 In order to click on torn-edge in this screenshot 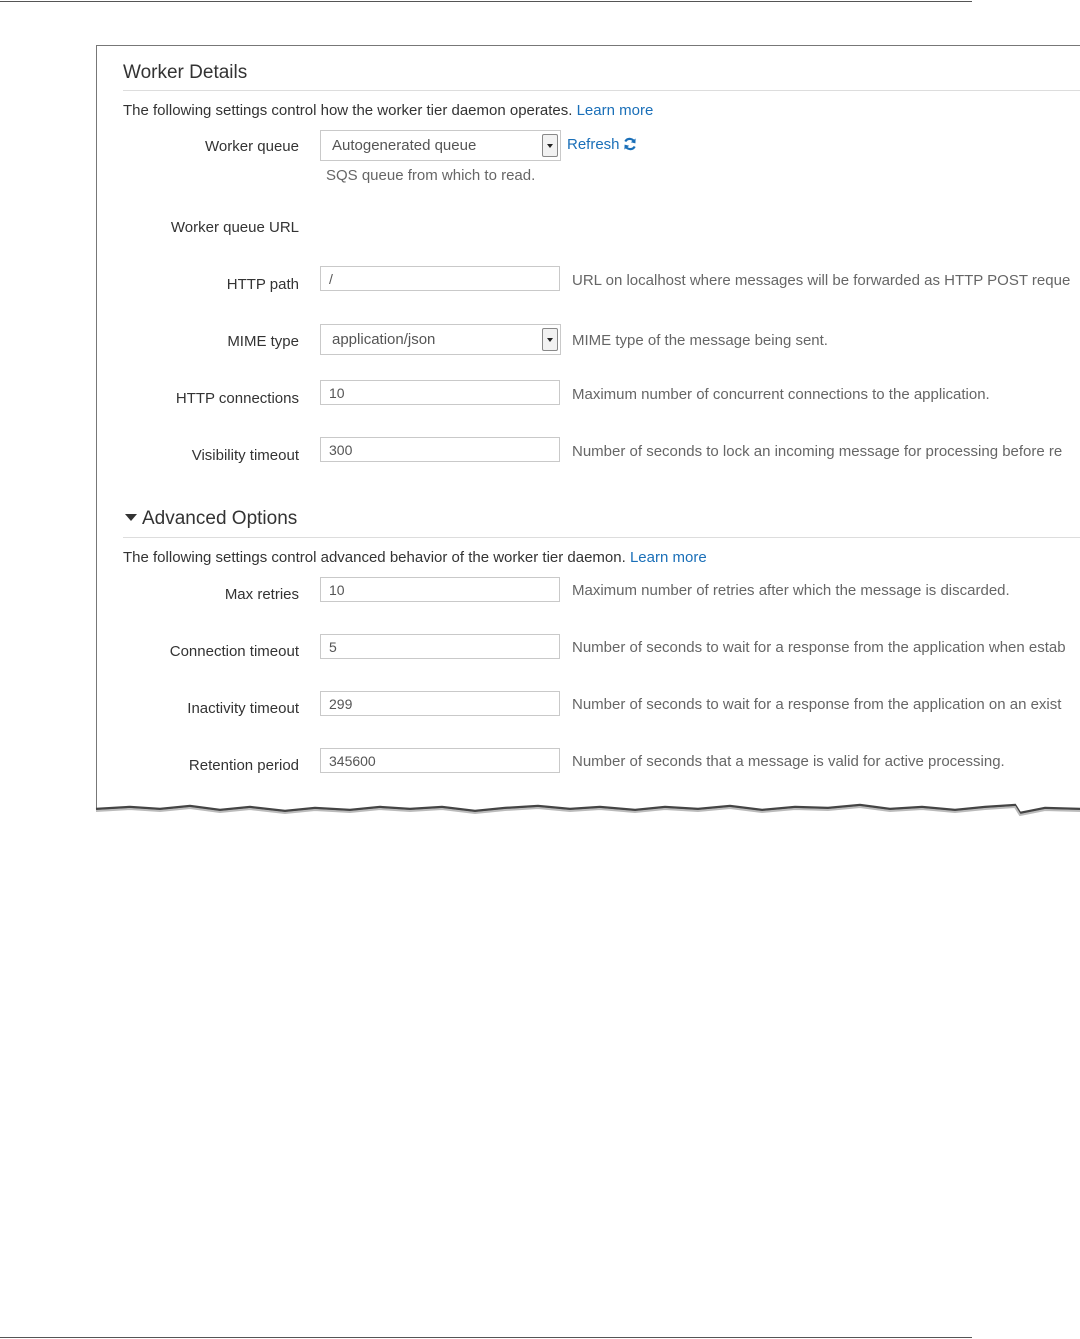, I will do `click(587, 816)`.